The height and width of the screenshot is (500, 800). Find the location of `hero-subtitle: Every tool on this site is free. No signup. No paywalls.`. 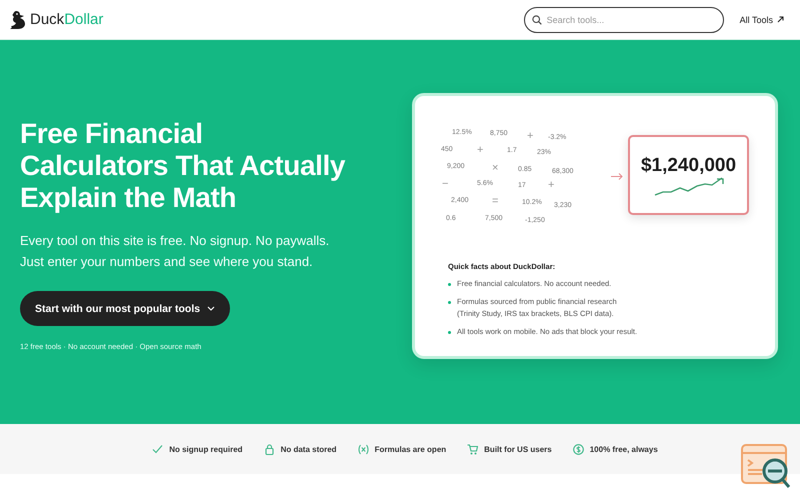

hero-subtitle: Every tool on this site is free. No signup. No paywalls. is located at coordinates (175, 241).